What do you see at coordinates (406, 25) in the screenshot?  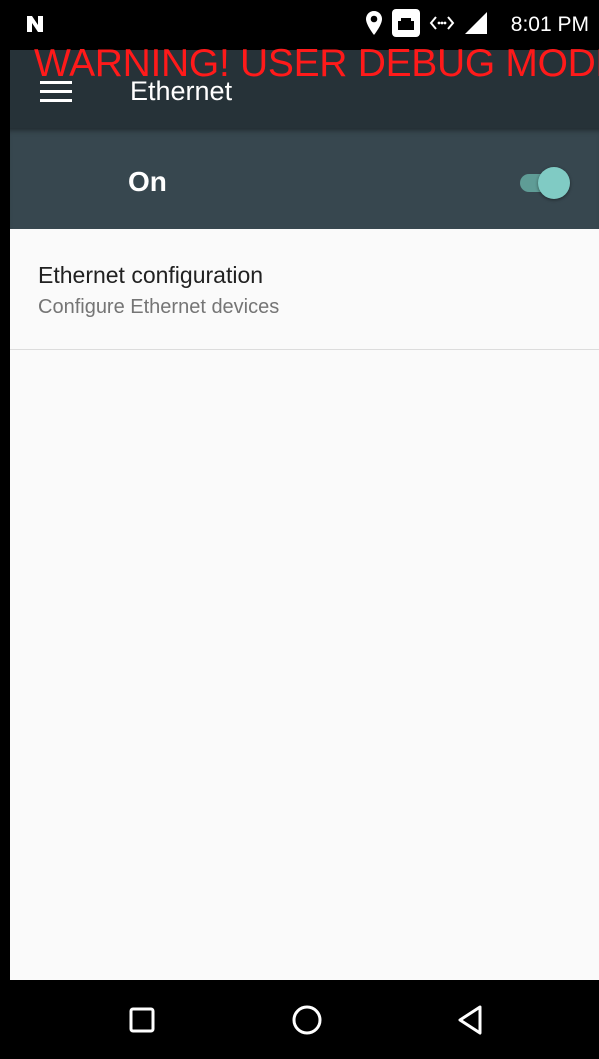 I see `ethernet-icon` at bounding box center [406, 25].